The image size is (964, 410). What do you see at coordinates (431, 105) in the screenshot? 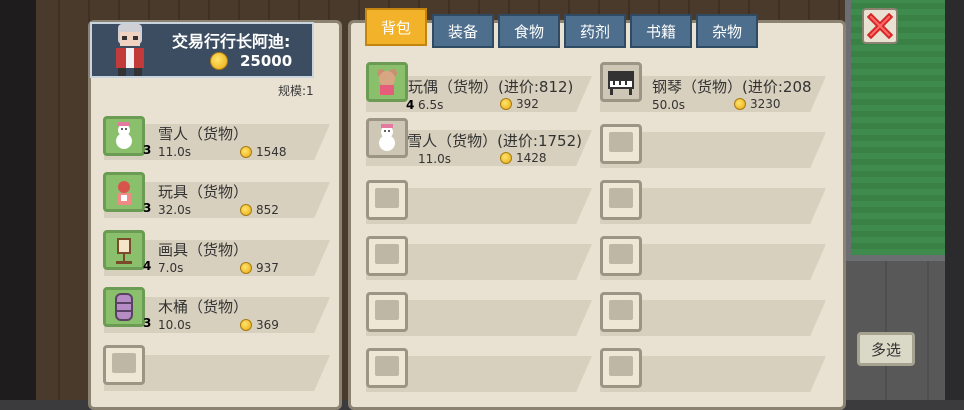
I see `item-time: 6.5s` at bounding box center [431, 105].